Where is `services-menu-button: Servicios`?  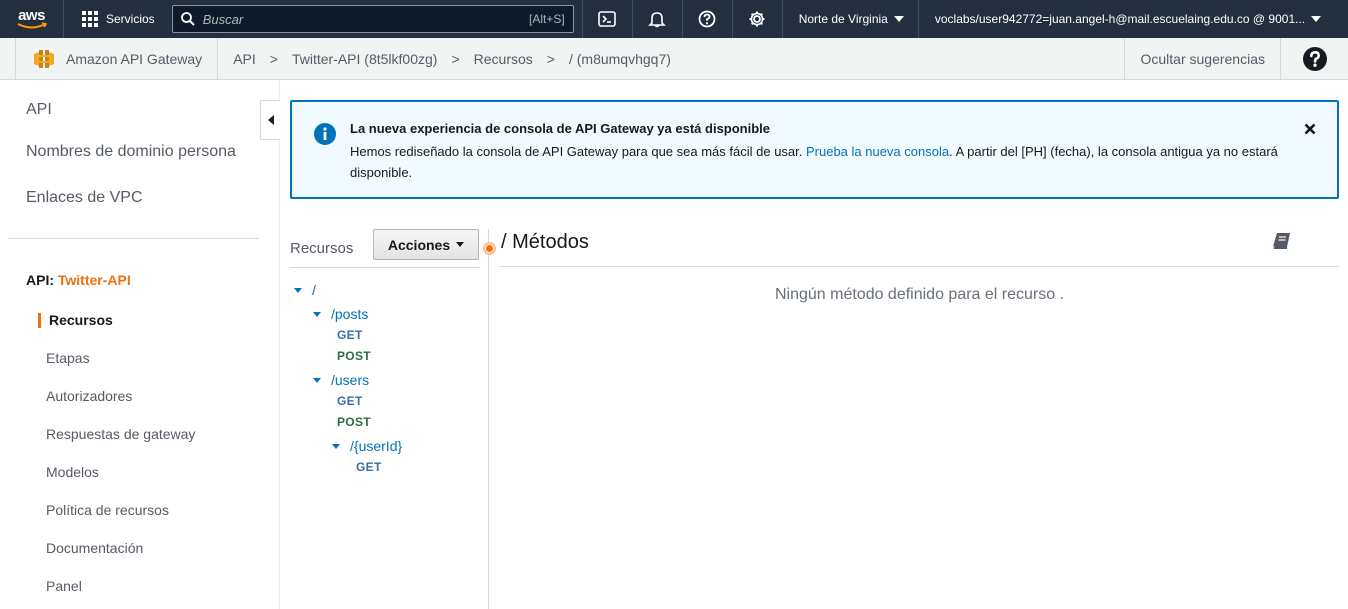 services-menu-button: Servicios is located at coordinates (117, 19).